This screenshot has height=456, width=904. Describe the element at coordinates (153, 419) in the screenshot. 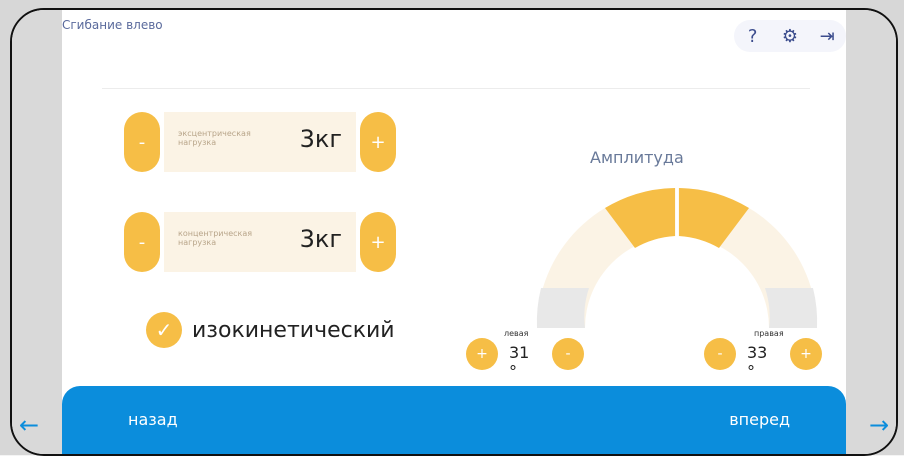

I see `back-button: назад` at that location.